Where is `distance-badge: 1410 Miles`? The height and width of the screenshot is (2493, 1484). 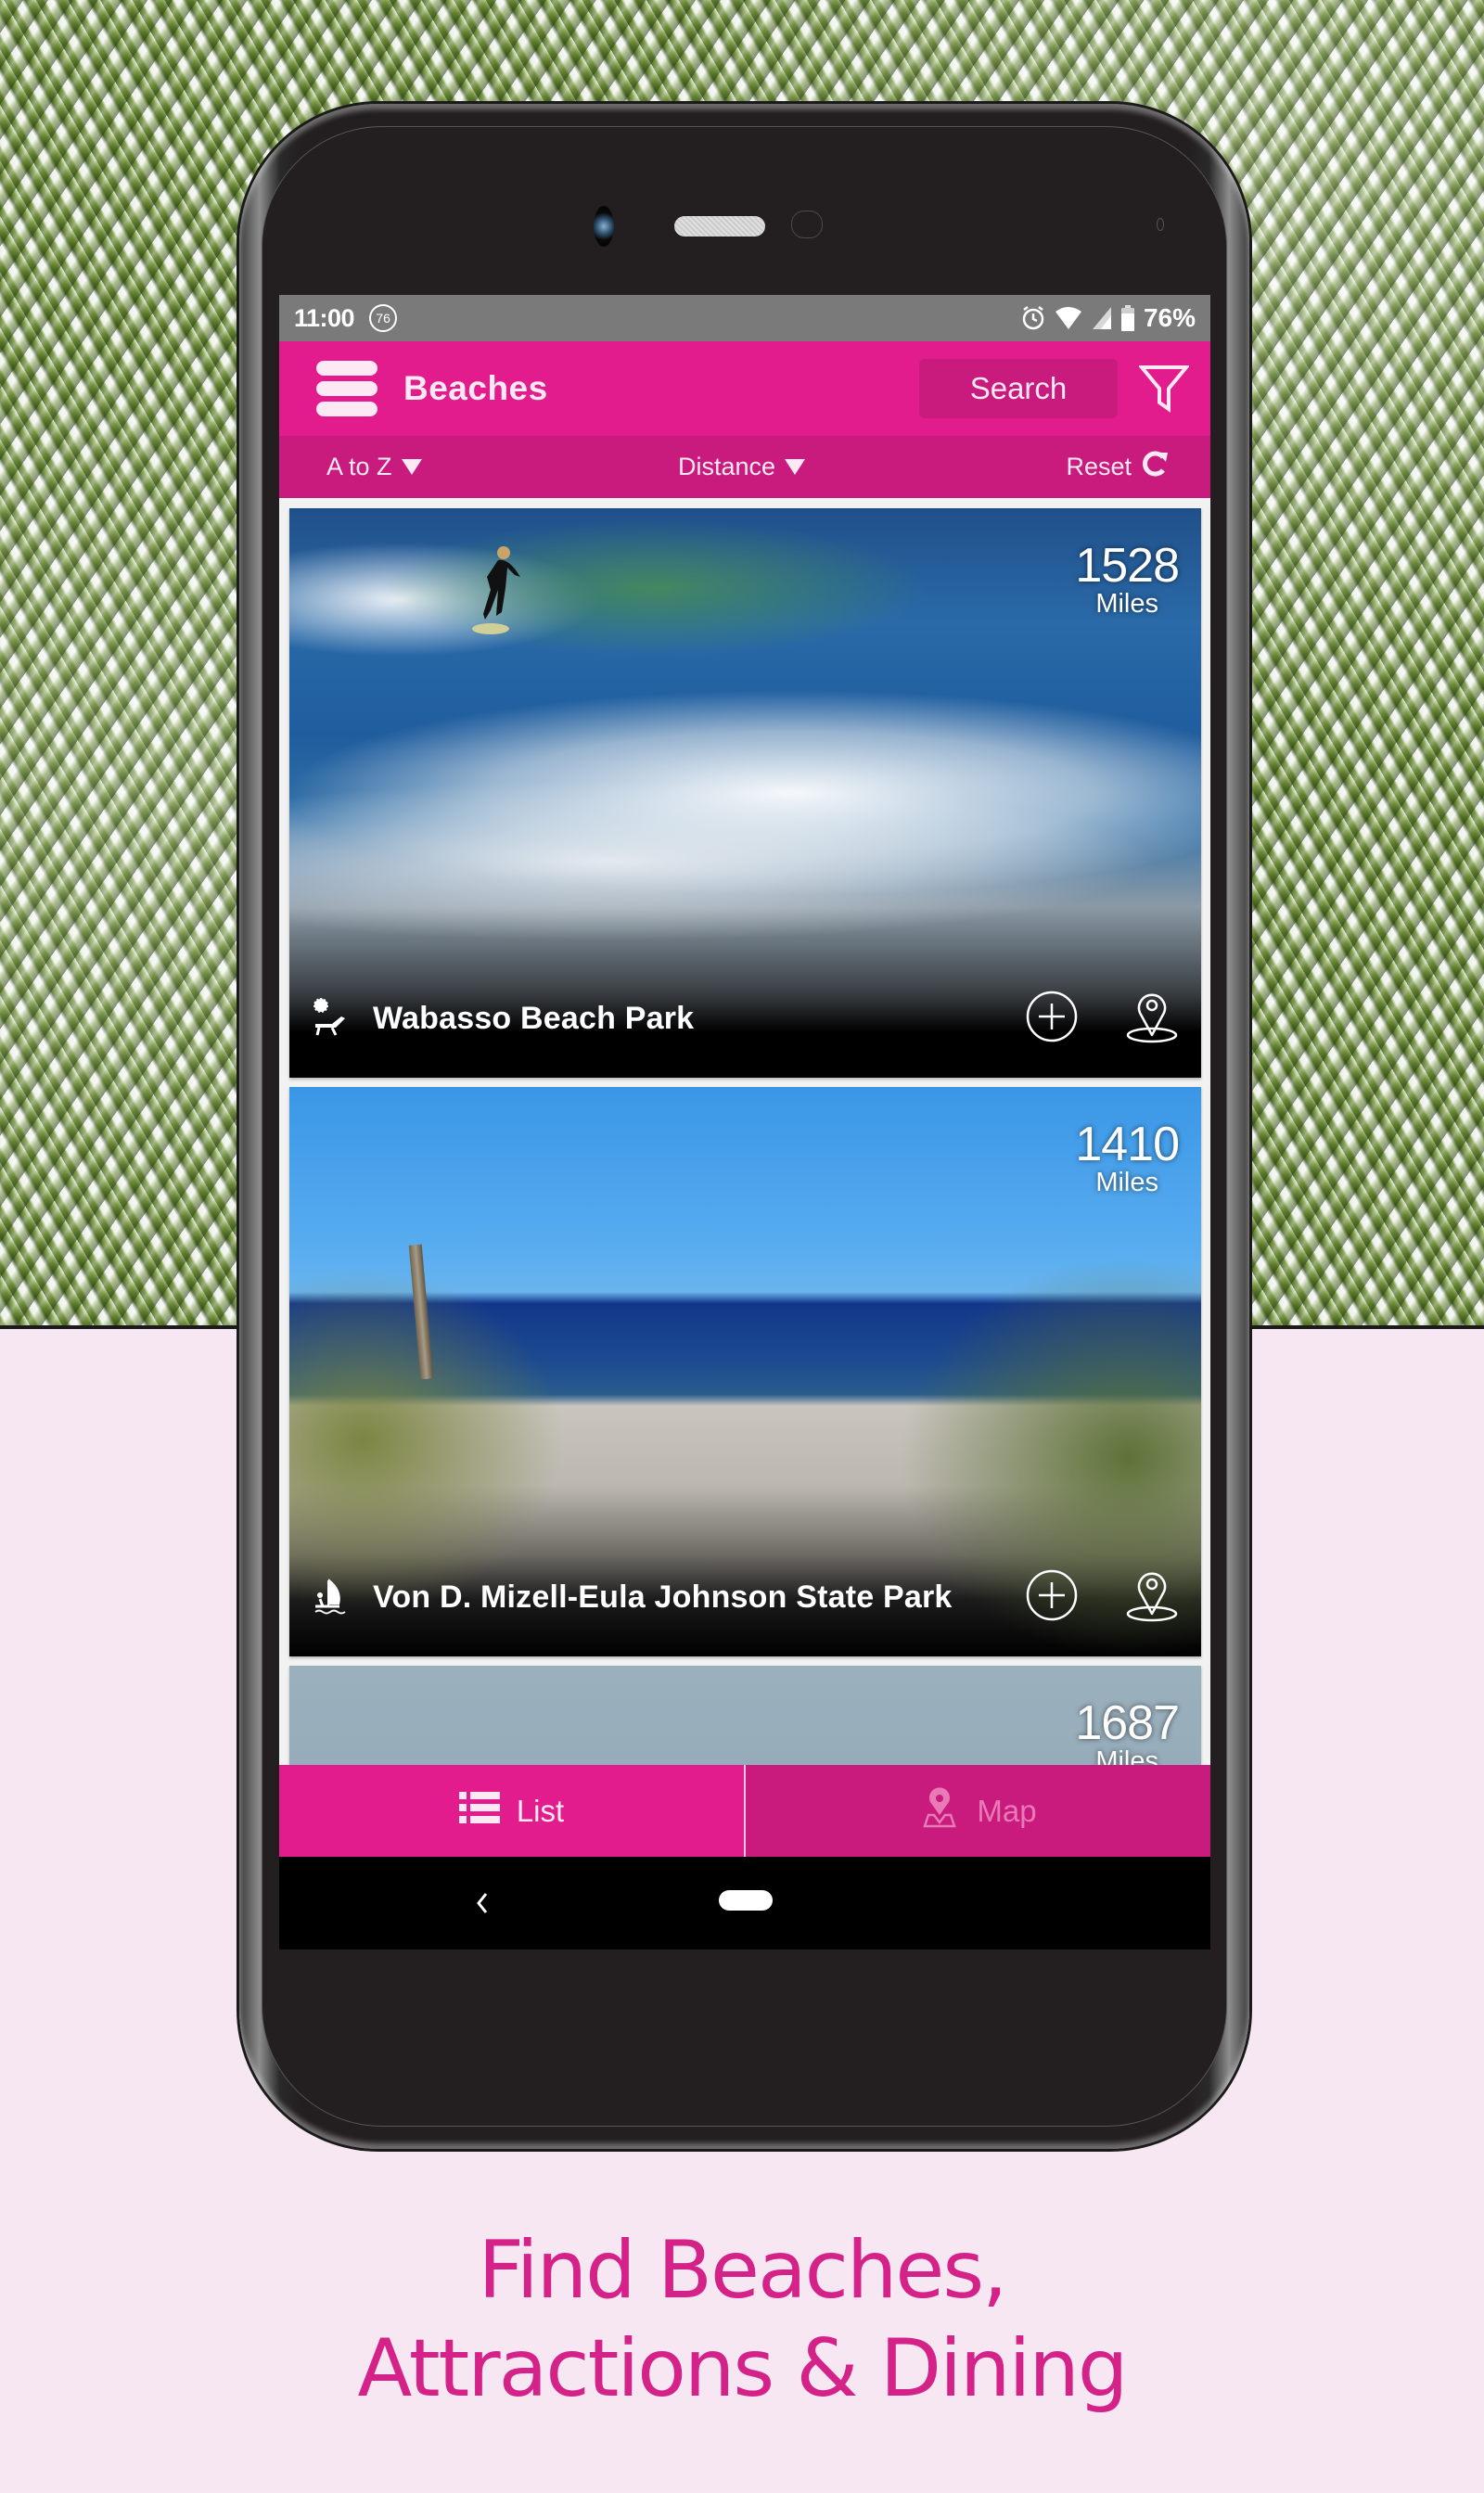
distance-badge: 1410 Miles is located at coordinates (1127, 1157).